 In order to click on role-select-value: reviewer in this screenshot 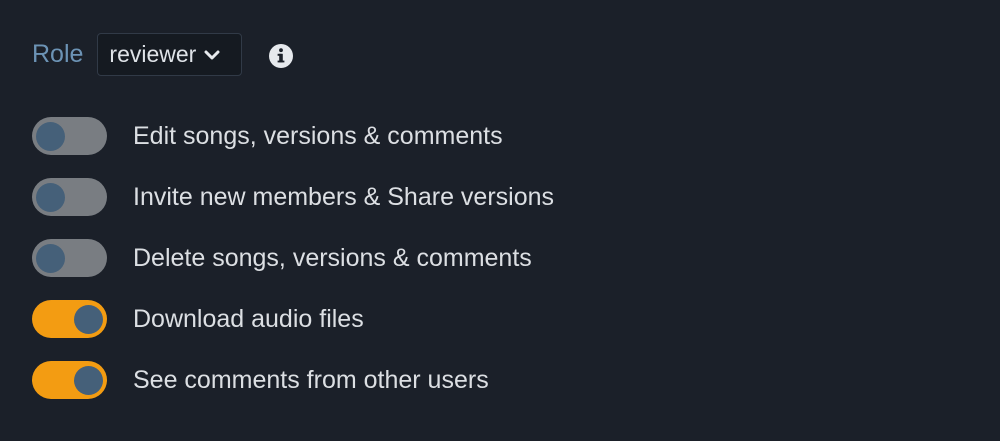, I will do `click(153, 54)`.